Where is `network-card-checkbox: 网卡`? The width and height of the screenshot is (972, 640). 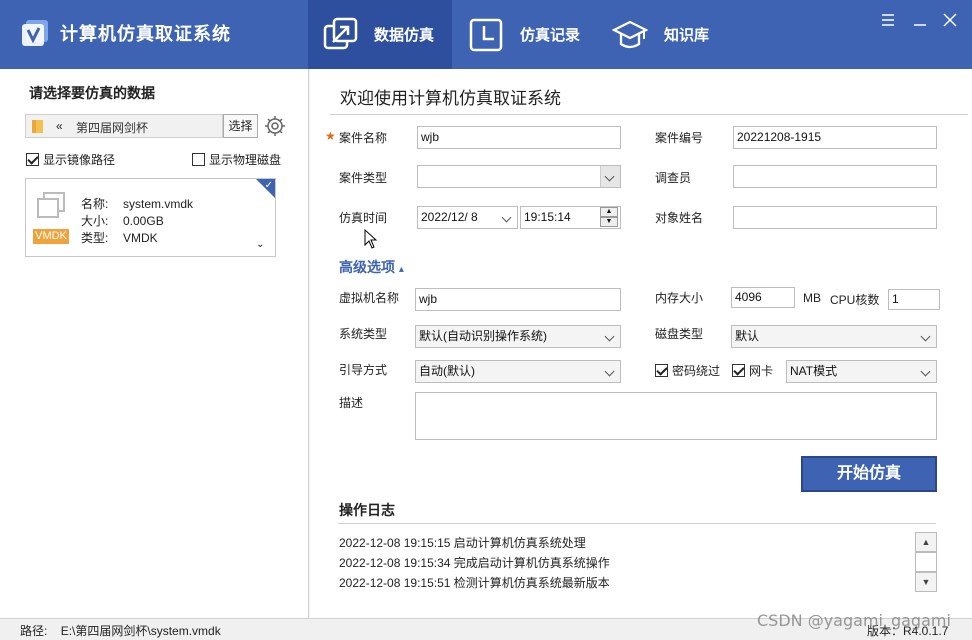 network-card-checkbox: 网卡 is located at coordinates (752, 370).